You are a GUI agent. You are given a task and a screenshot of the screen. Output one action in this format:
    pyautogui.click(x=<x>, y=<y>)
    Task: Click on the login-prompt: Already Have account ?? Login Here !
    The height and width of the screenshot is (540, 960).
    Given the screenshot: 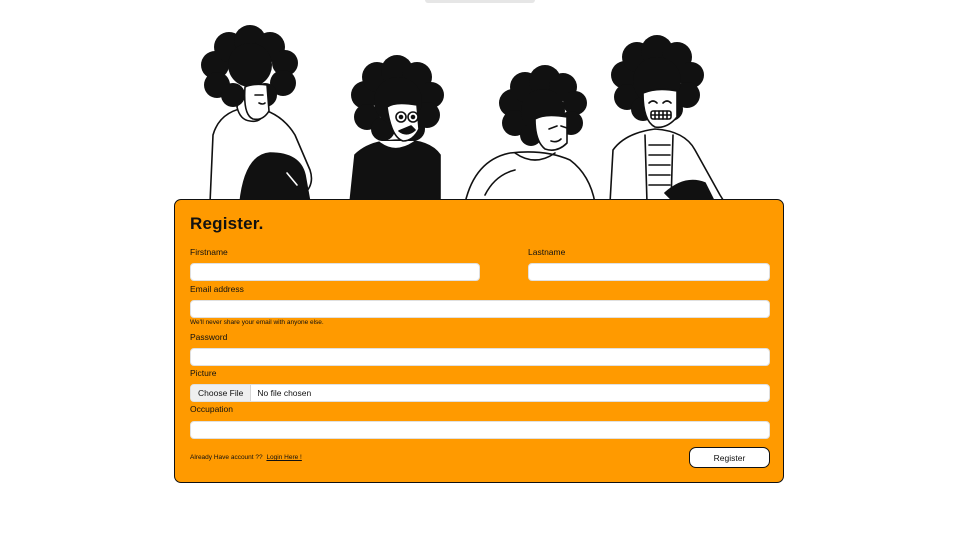 What is the action you would take?
    pyautogui.click(x=246, y=457)
    